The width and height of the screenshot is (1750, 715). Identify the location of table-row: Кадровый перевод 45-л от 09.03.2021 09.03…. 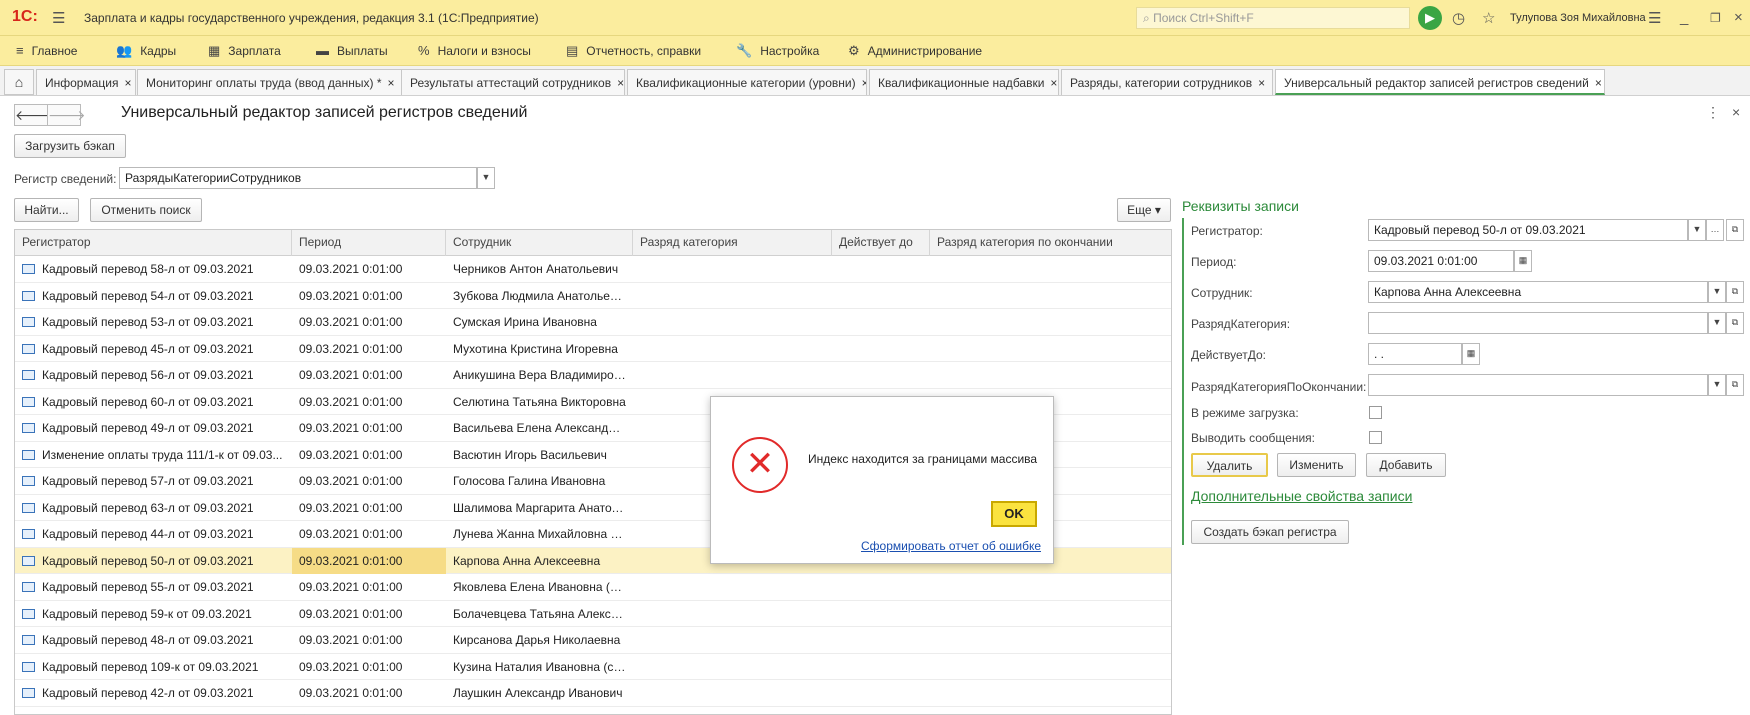
(593, 349).